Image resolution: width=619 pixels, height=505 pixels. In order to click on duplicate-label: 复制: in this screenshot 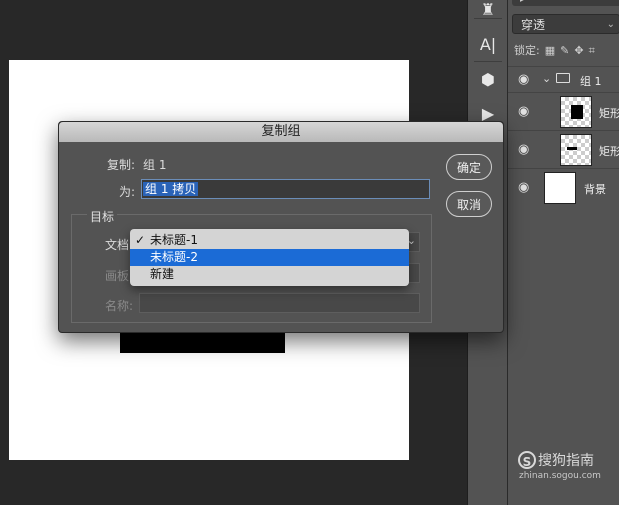, I will do `click(121, 165)`.